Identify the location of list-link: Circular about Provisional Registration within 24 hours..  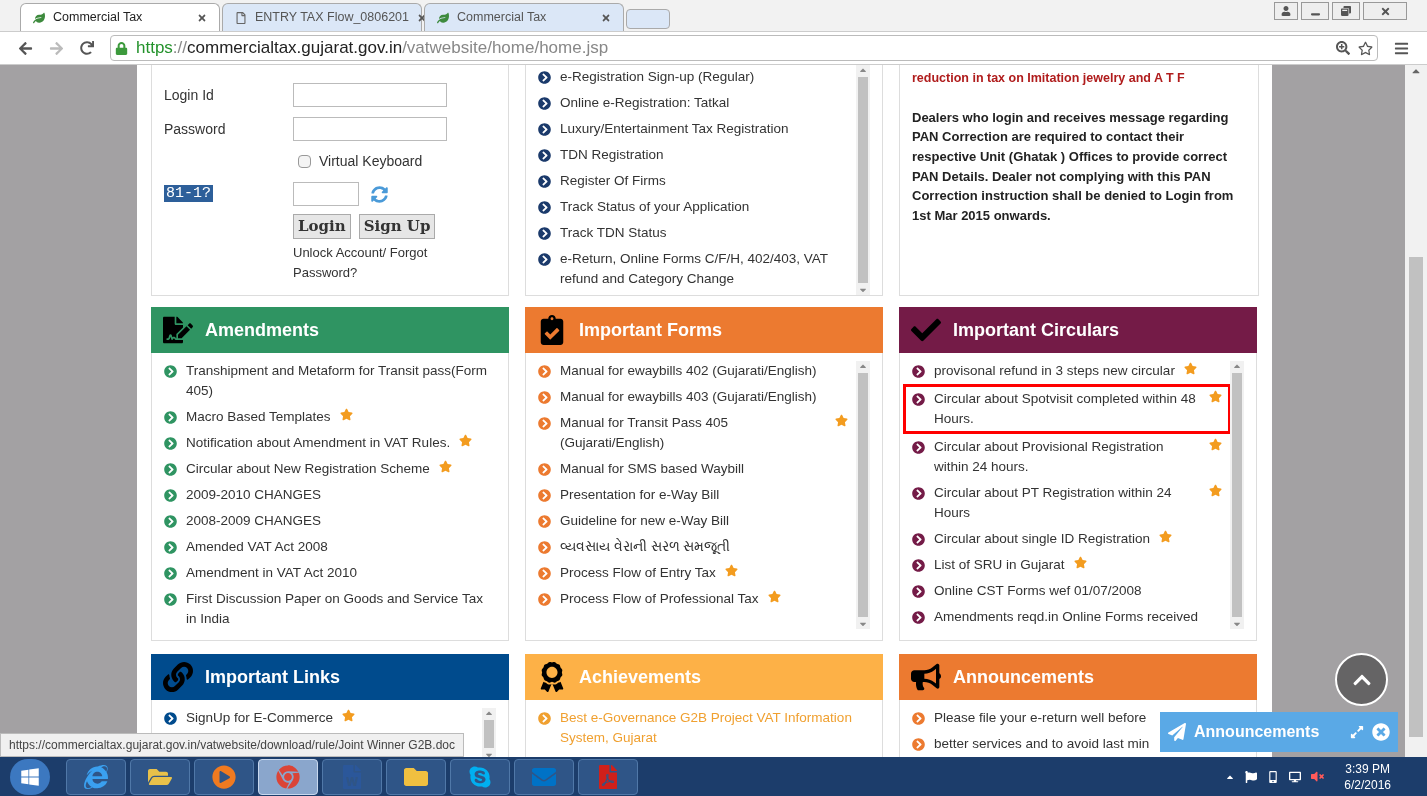
(1067, 457).